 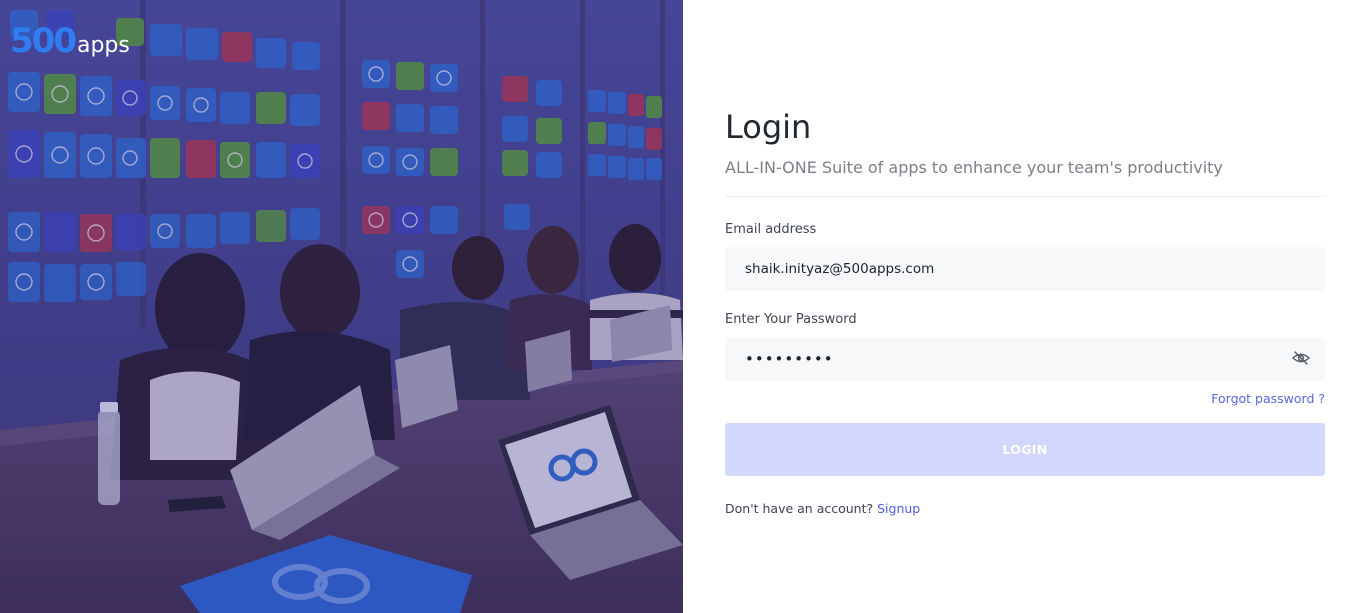 I want to click on divider, so click(x=1025, y=196).